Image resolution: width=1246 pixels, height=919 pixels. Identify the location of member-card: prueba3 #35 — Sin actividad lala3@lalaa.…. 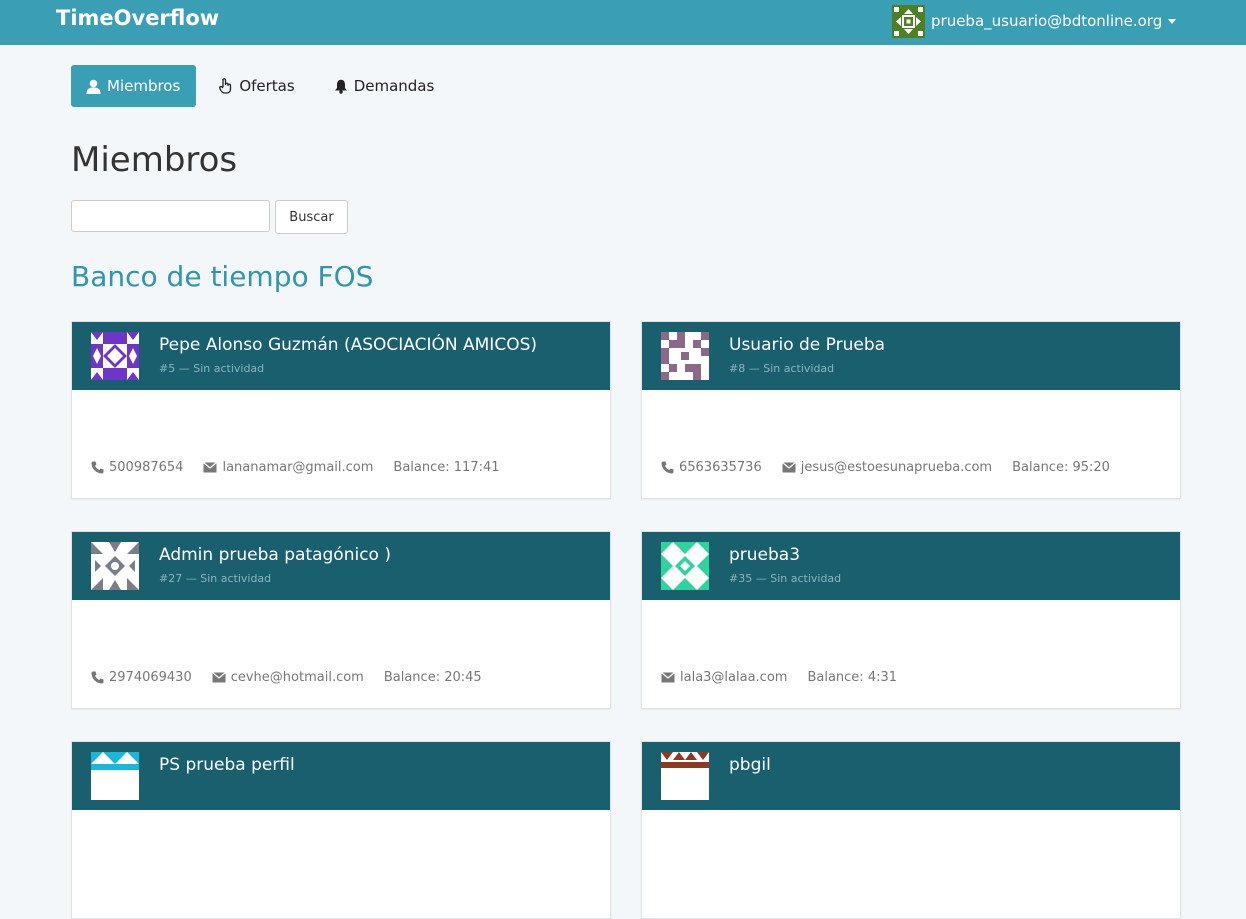
(911, 620).